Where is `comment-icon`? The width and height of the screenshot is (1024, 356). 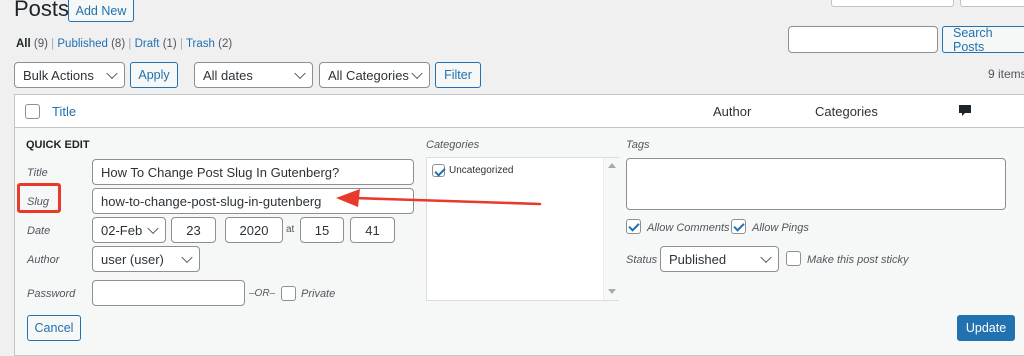
comment-icon is located at coordinates (965, 111).